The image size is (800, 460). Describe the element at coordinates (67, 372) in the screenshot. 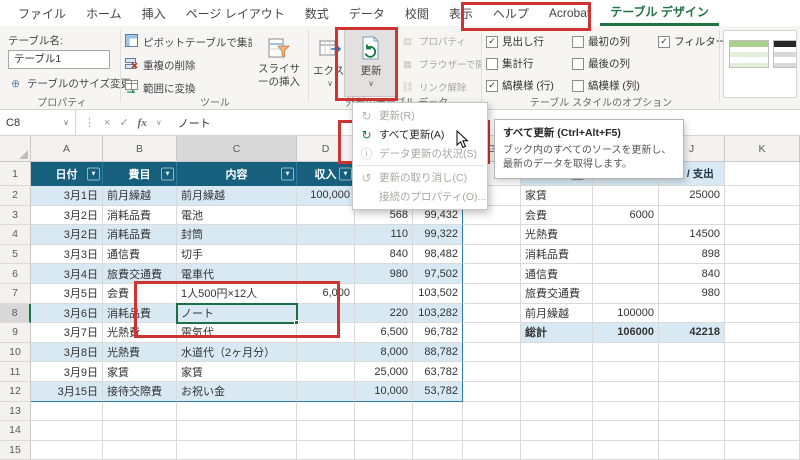

I see `cell-A11: 3月9日` at that location.